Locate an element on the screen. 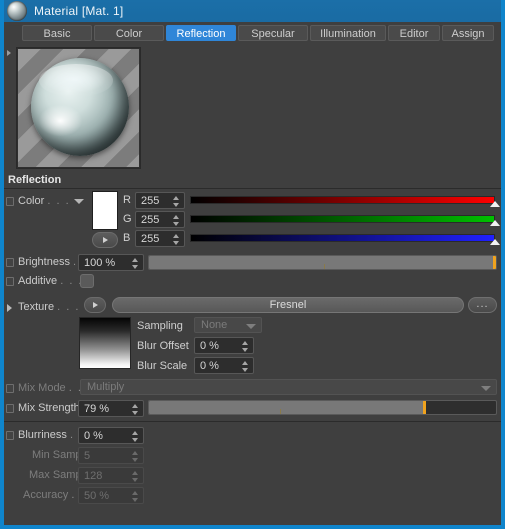  mix-strength-slider-fill is located at coordinates (286, 407).